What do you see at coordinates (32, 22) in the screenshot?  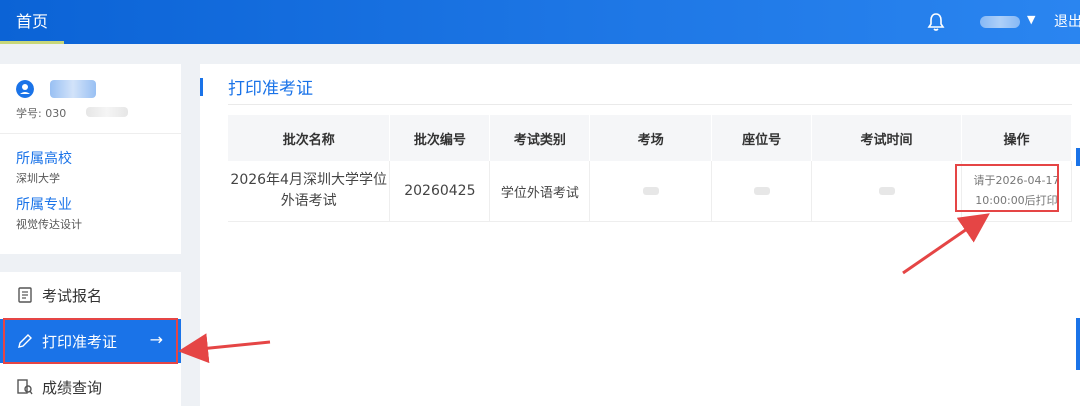 I see `home-tab: 首页` at bounding box center [32, 22].